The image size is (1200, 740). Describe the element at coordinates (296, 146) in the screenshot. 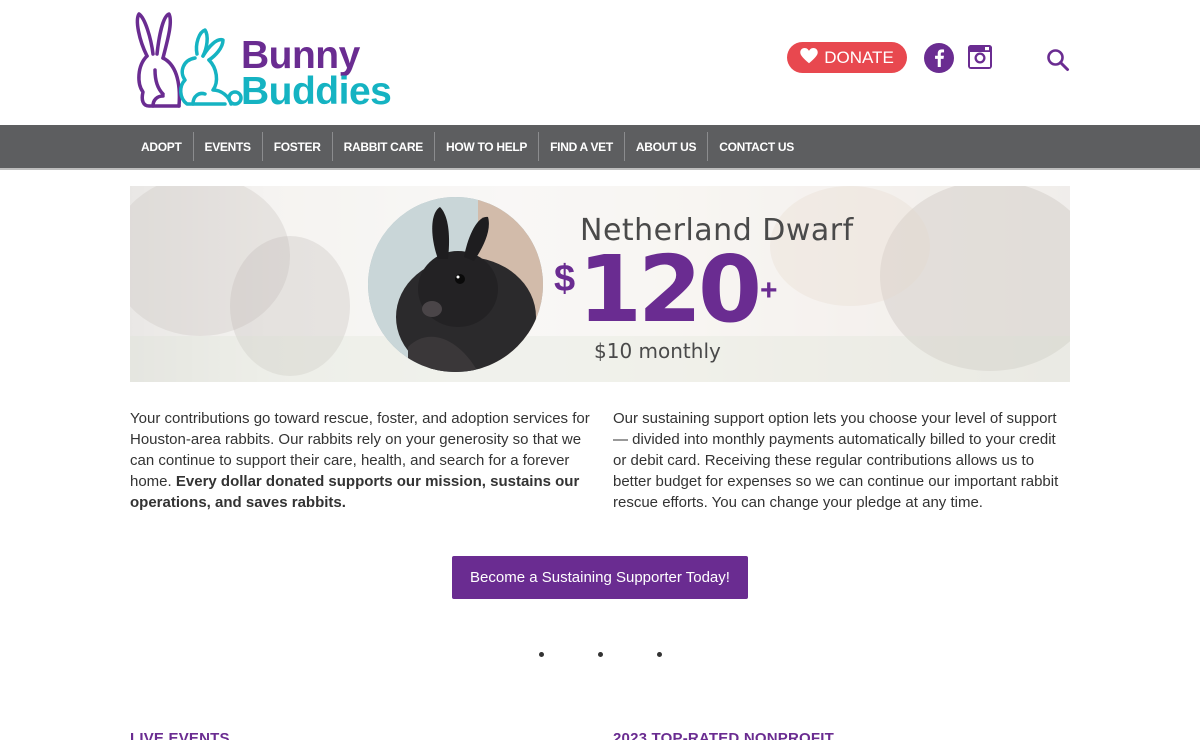

I see `nav-item-foster: FOSTER` at that location.